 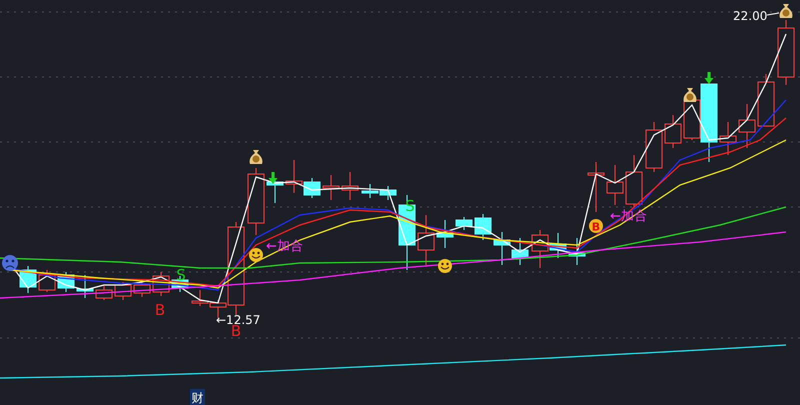 I want to click on price-high-label: 22.00, so click(x=750, y=16).